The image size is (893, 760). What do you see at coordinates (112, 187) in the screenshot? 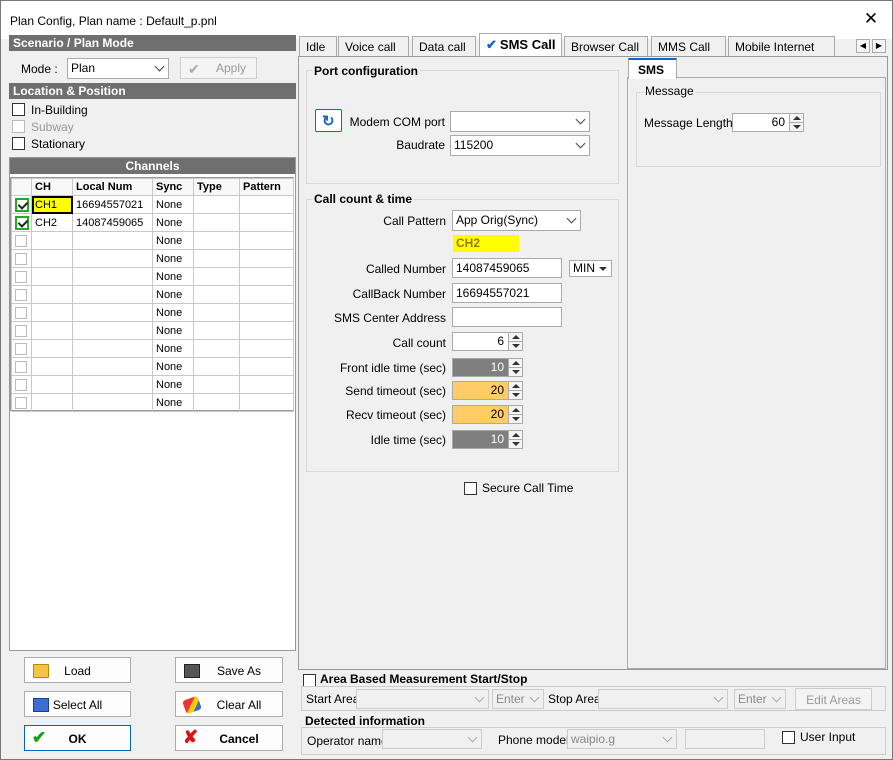
I see `col-header-local-num: Local Num` at bounding box center [112, 187].